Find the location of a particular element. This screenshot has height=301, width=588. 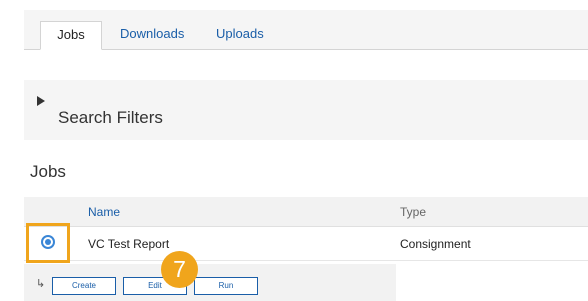

tab-jobs: Jobs is located at coordinates (71, 35).